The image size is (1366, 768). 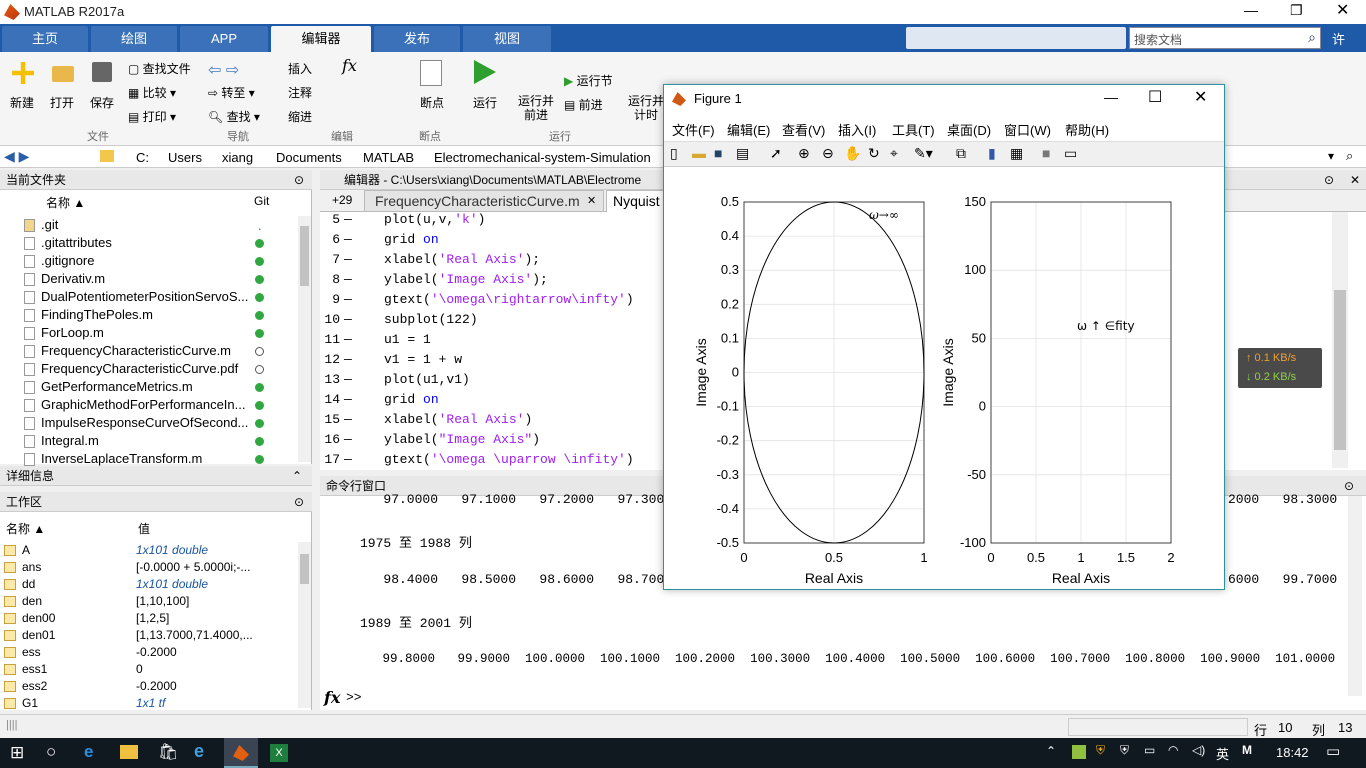 What do you see at coordinates (507, 39) in the screenshot?
I see `tab-view: 视图` at bounding box center [507, 39].